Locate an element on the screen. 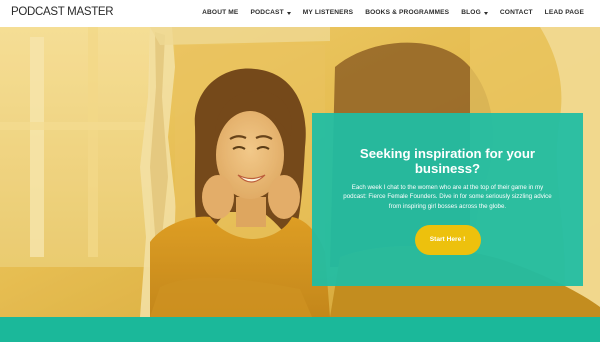 This screenshot has width=600, height=342. nav-books-programmes-label: BOOKS & PROGRAMMES is located at coordinates (407, 12).